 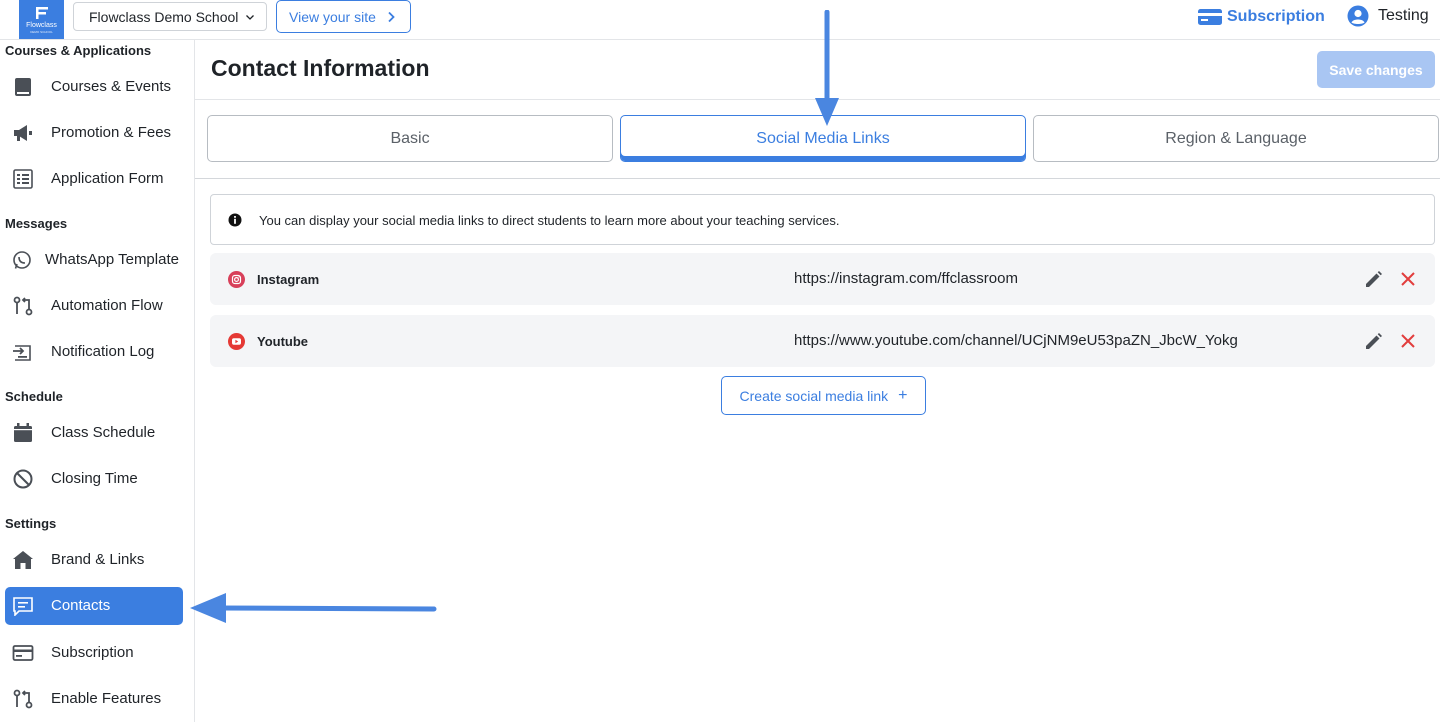 What do you see at coordinates (23, 87) in the screenshot?
I see `book-icon` at bounding box center [23, 87].